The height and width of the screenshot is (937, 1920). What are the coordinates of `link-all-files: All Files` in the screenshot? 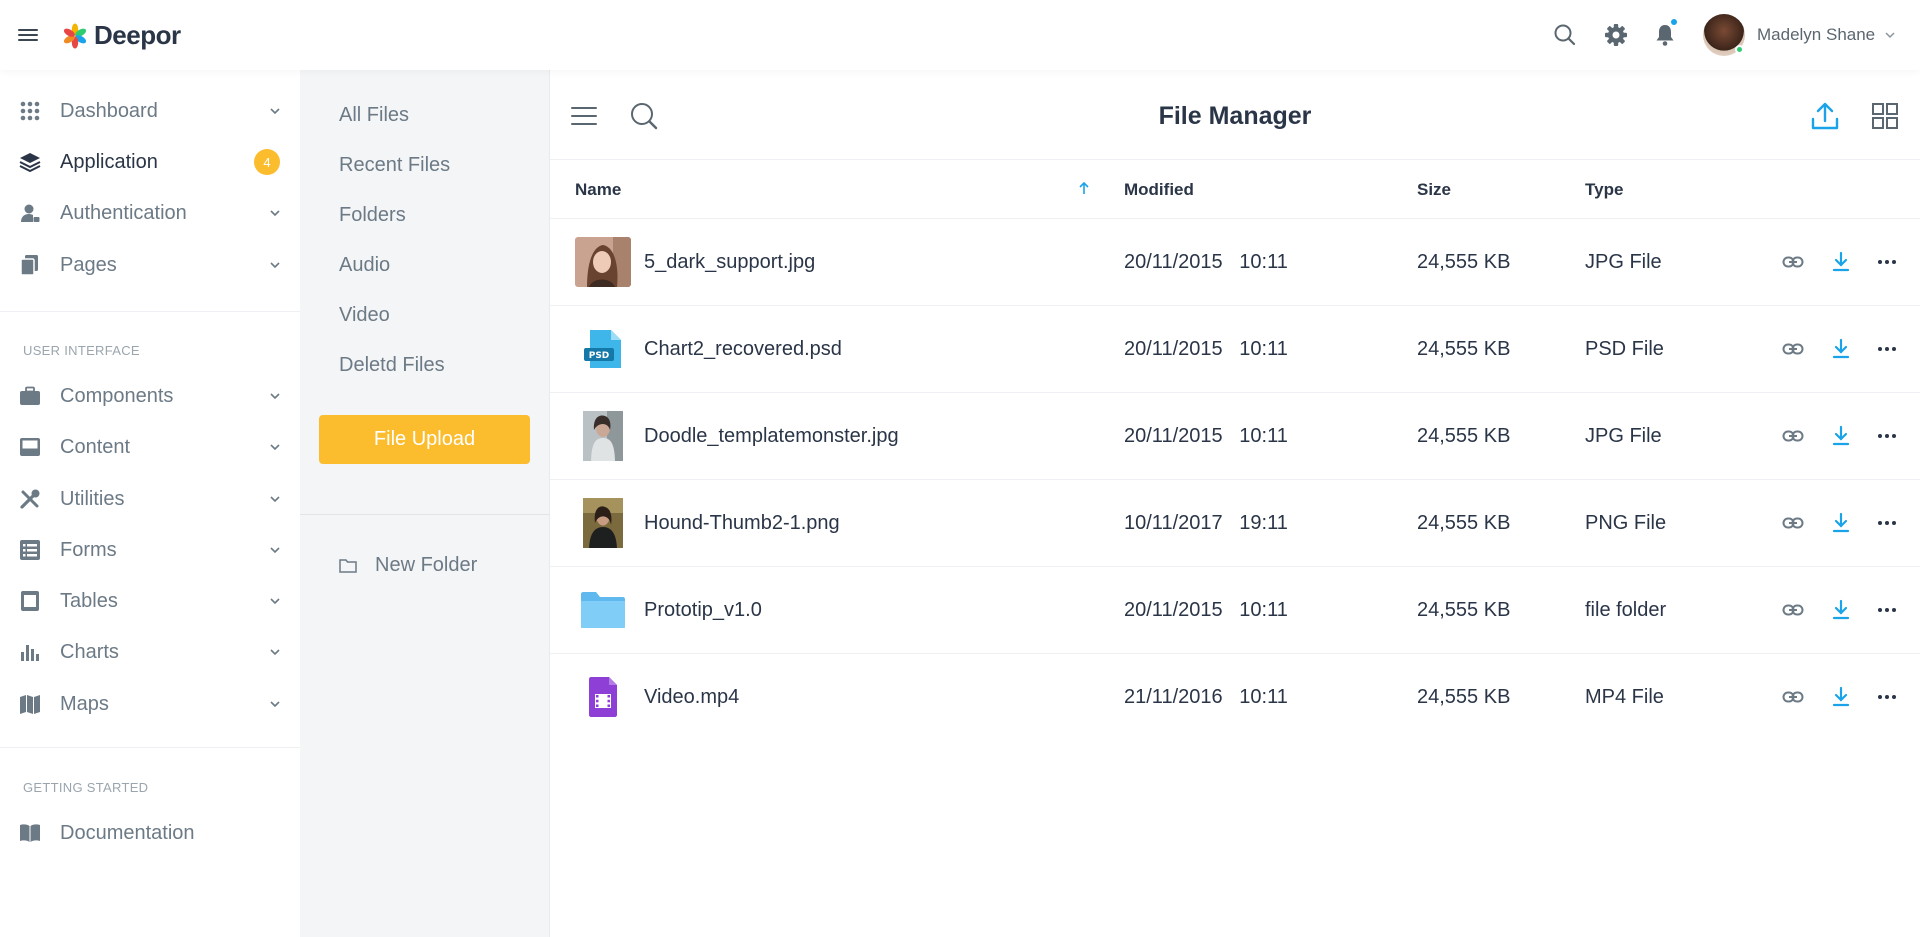 It's located at (374, 115).